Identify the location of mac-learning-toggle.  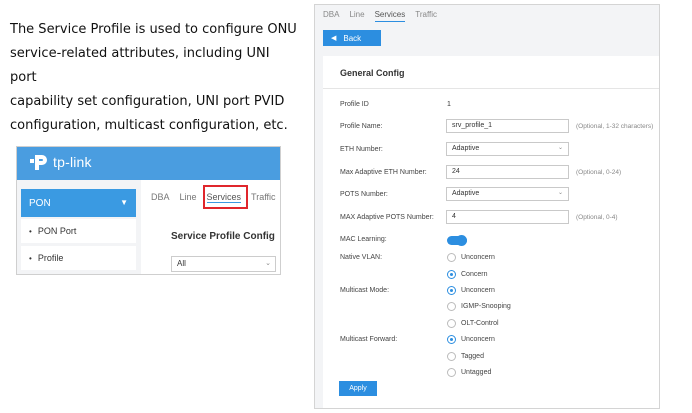
(457, 240).